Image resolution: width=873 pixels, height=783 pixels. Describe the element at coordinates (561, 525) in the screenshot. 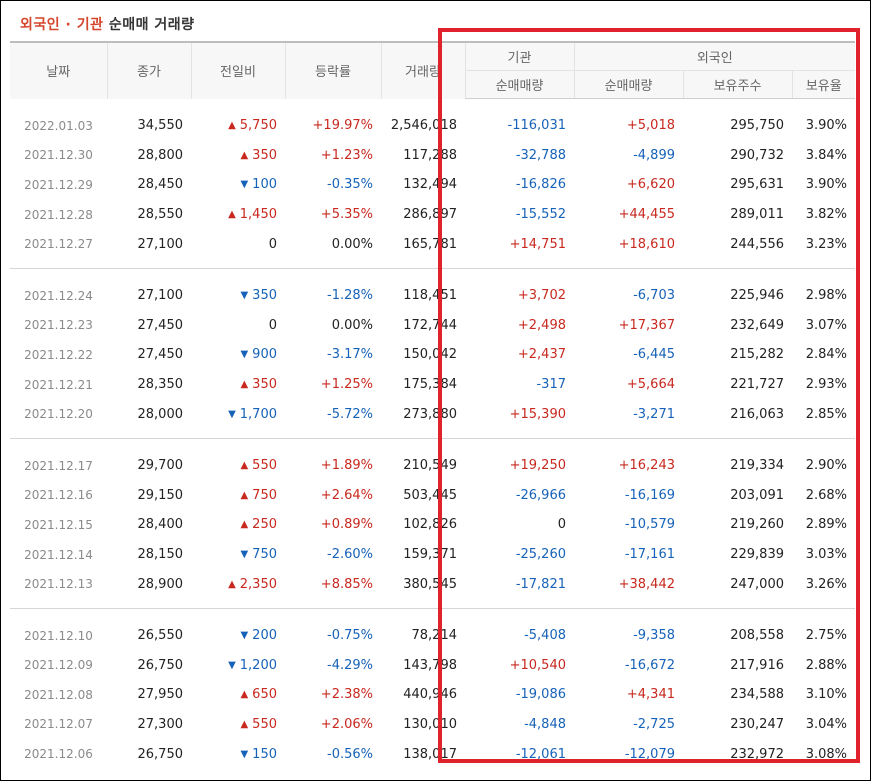

I see `inst-net-cell: 0` at that location.